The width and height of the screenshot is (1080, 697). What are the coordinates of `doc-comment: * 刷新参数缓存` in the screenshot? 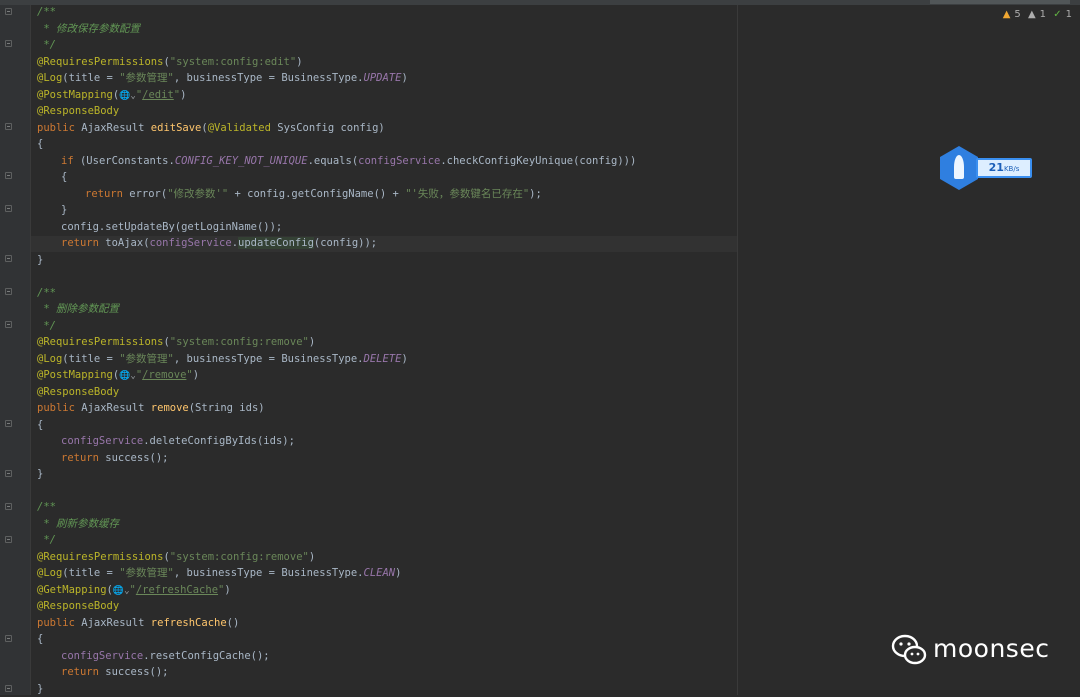 It's located at (336, 524).